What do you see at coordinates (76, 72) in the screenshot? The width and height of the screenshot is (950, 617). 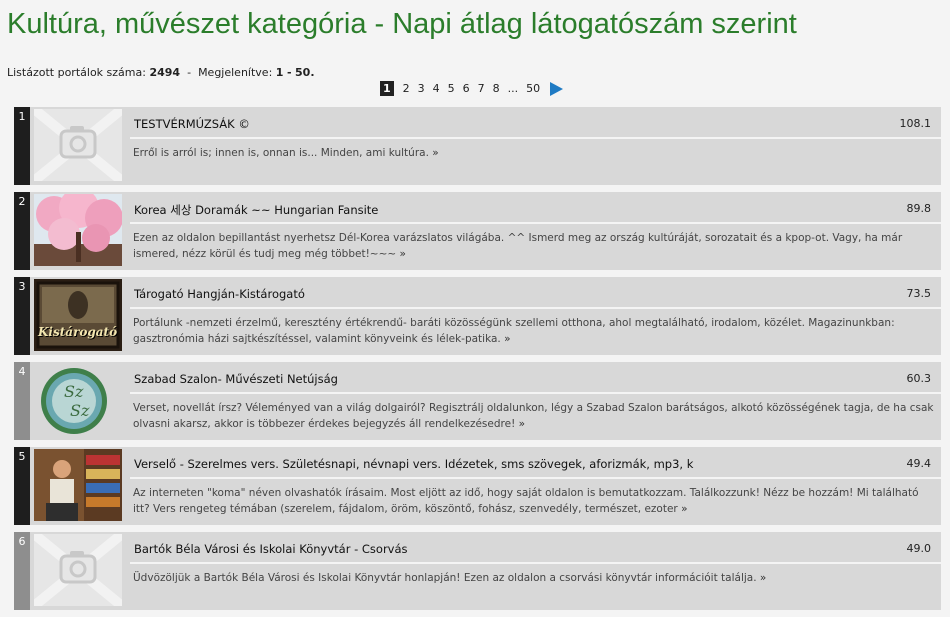 I see `listed-label: Listázott portálok száma:` at bounding box center [76, 72].